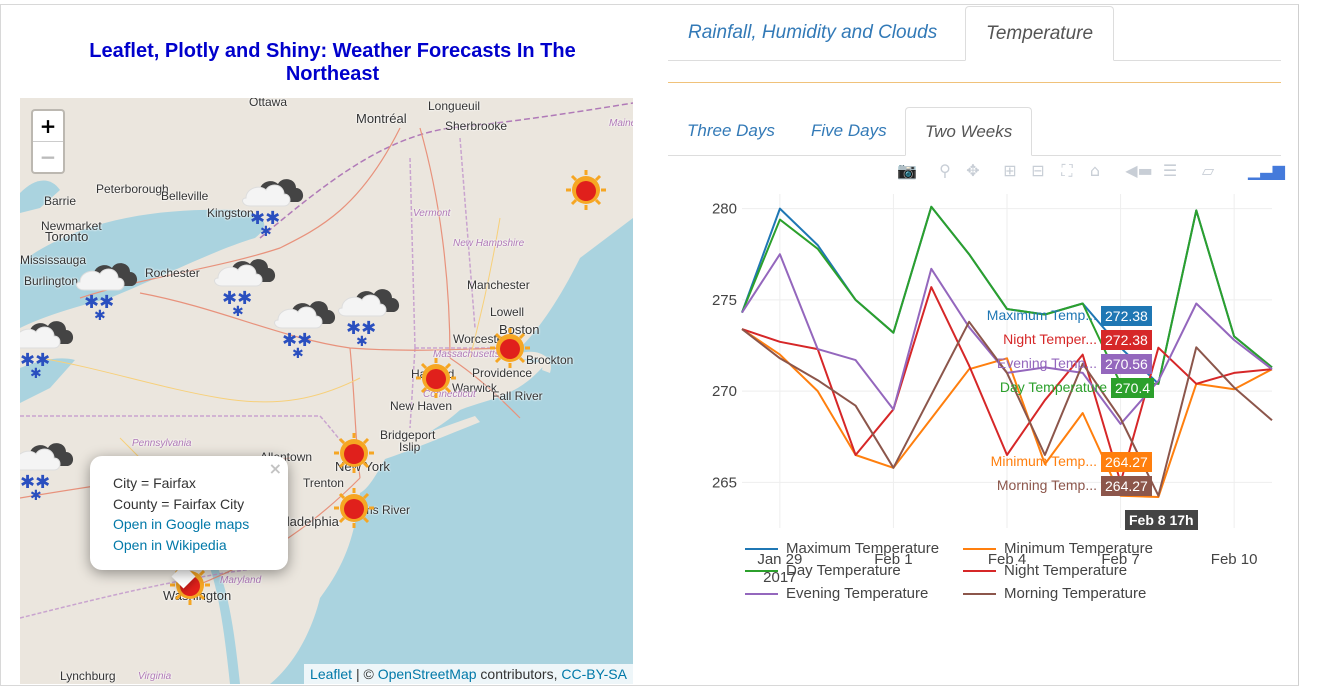 The height and width of the screenshot is (688, 1325). Describe the element at coordinates (241, 580) in the screenshot. I see `map-label: Maryland` at that location.